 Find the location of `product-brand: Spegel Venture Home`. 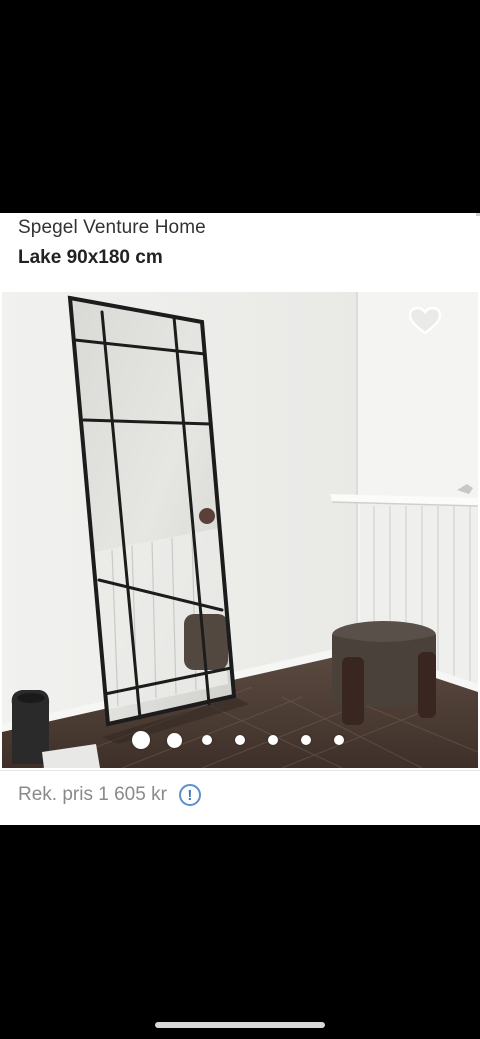

product-brand: Spegel Venture Home is located at coordinates (112, 227).